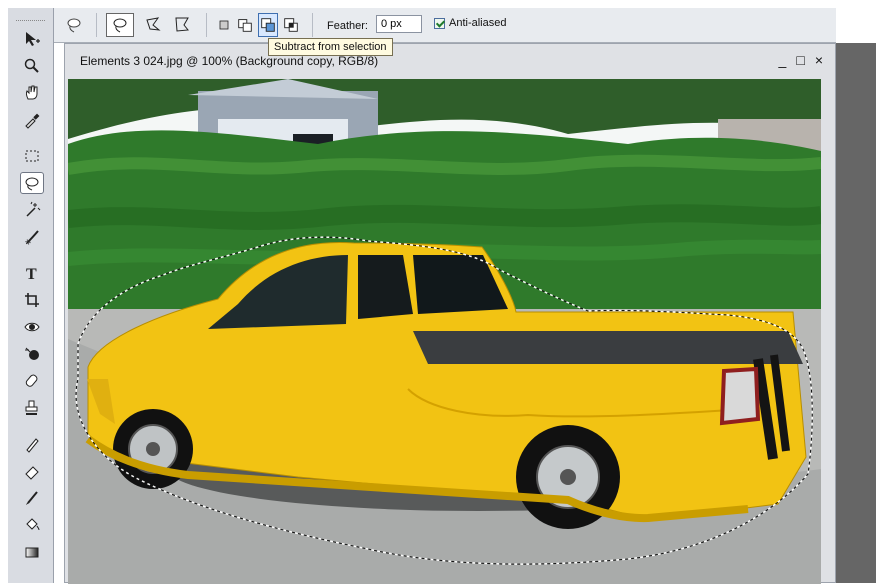 The width and height of the screenshot is (876, 584). What do you see at coordinates (32, 471) in the screenshot?
I see `eraser-tool-icon` at bounding box center [32, 471].